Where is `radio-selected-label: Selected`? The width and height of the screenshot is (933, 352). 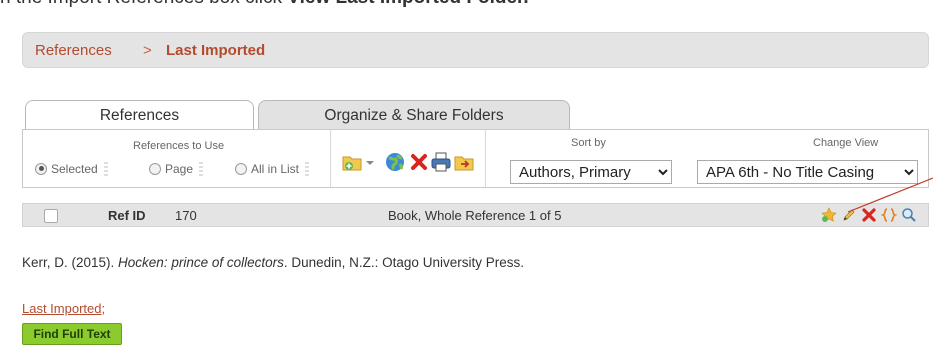
radio-selected-label: Selected is located at coordinates (74, 169).